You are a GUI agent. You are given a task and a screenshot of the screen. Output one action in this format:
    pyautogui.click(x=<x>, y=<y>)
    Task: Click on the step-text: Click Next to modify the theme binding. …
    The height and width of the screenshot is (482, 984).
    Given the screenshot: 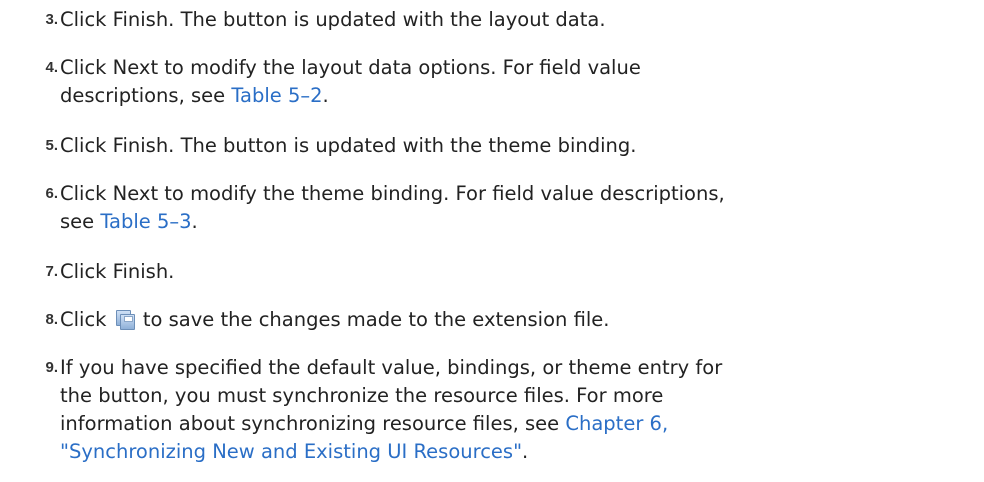 What is the action you would take?
    pyautogui.click(x=392, y=207)
    